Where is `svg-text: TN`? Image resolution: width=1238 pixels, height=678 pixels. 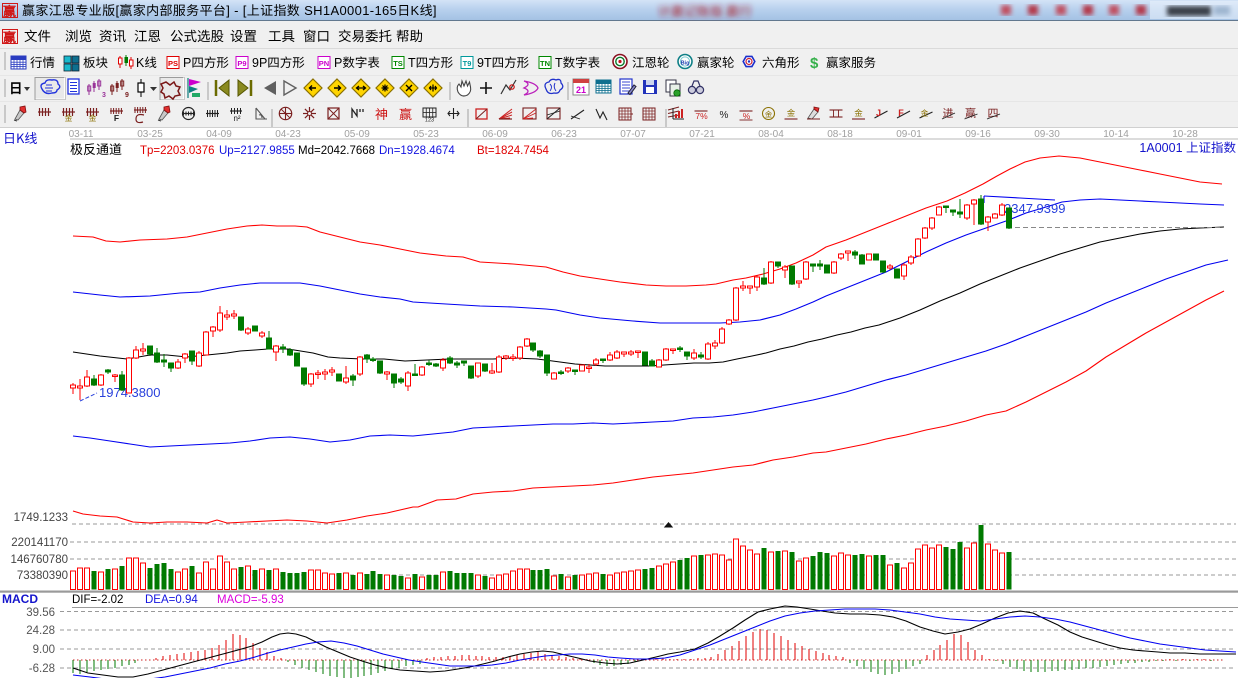 svg-text: TN is located at coordinates (545, 63).